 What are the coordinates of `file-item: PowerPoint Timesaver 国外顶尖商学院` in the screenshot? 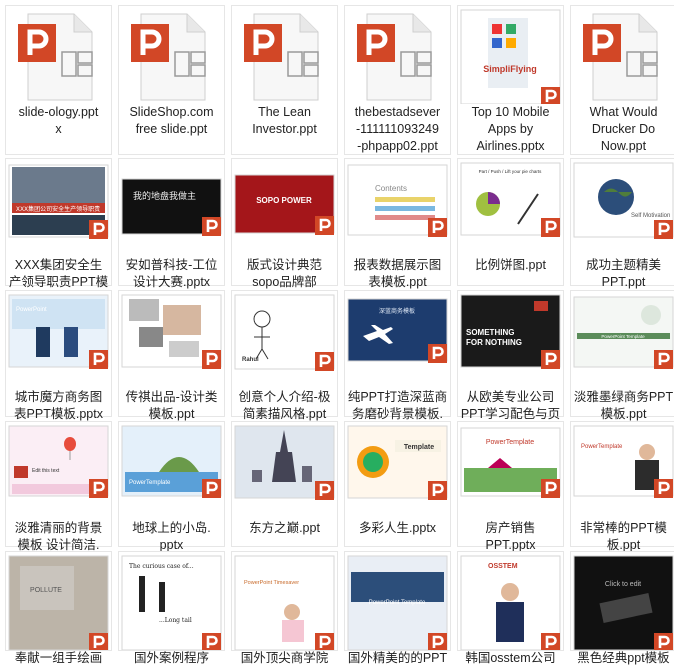 It's located at (284, 608).